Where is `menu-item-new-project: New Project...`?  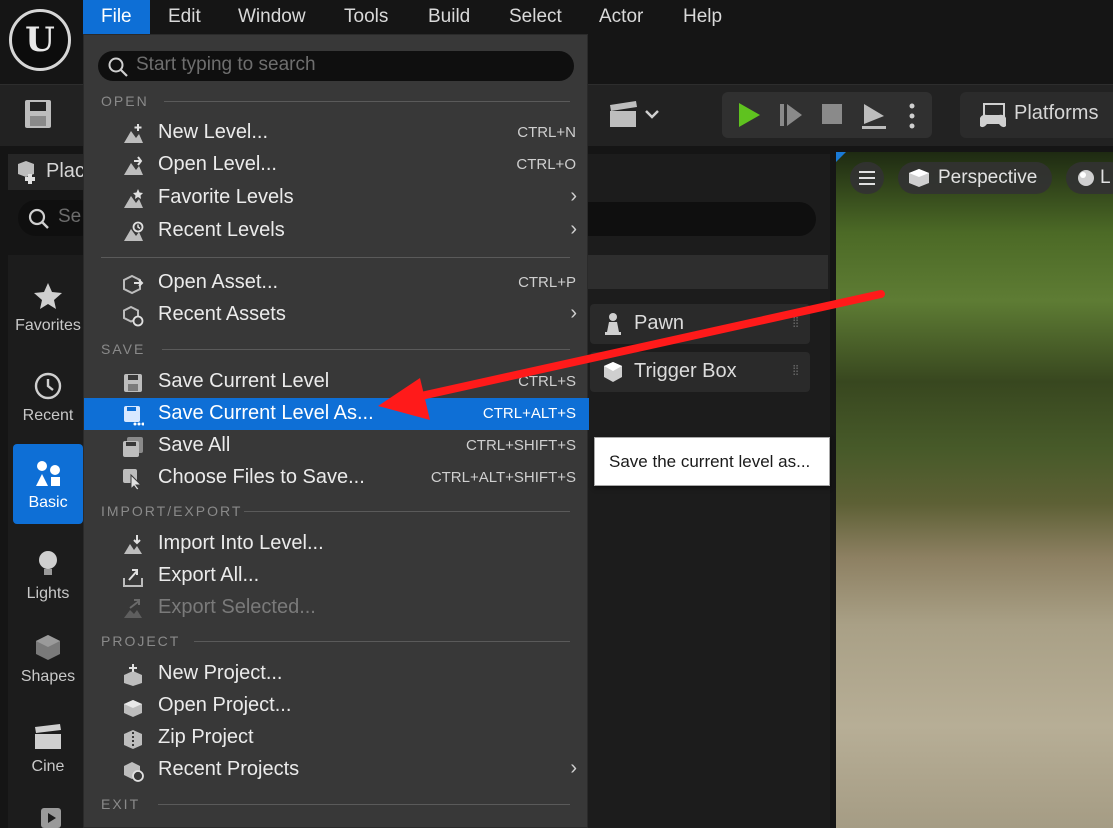
menu-item-new-project: New Project... is located at coordinates (336, 674).